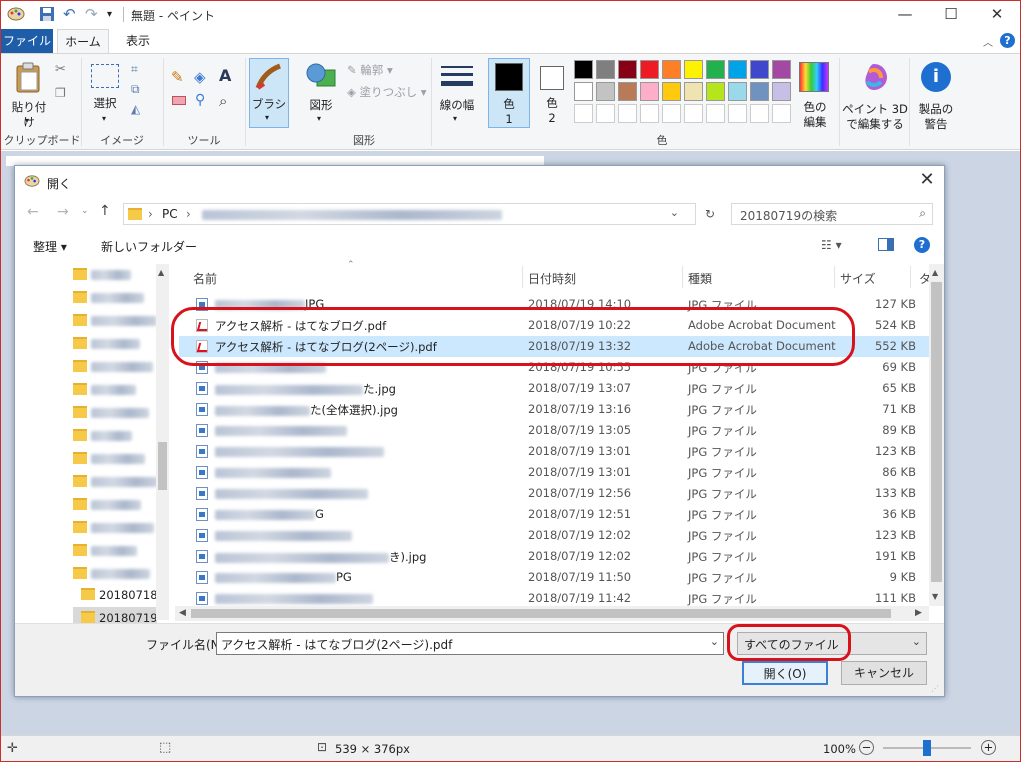 Image resolution: width=1021 pixels, height=762 pixels. I want to click on crop-icon: ⌗, so click(134, 69).